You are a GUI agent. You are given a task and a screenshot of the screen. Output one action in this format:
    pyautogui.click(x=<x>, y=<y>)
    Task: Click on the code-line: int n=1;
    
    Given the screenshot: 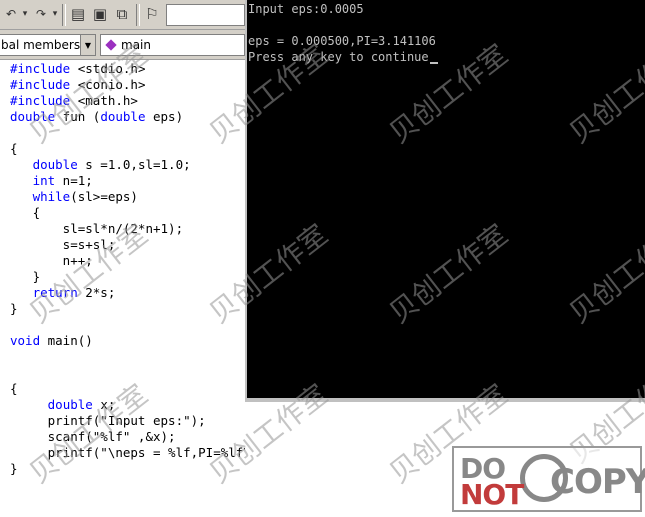 What is the action you would take?
    pyautogui.click(x=51, y=181)
    